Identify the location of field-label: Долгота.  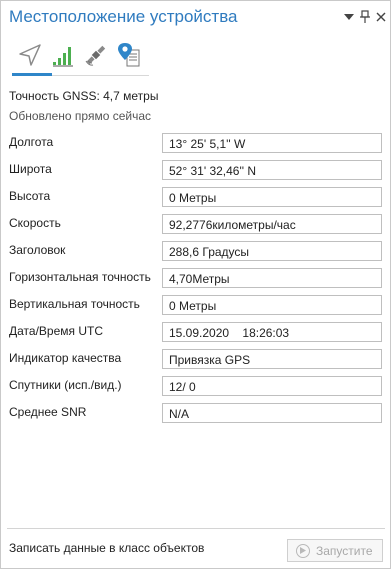
(31, 142).